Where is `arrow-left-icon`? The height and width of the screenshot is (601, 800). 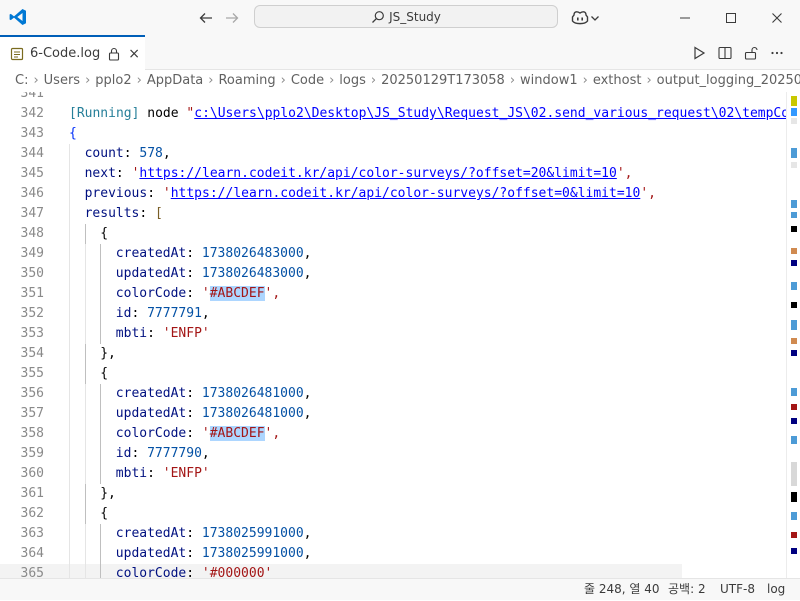
arrow-left-icon is located at coordinates (206, 18).